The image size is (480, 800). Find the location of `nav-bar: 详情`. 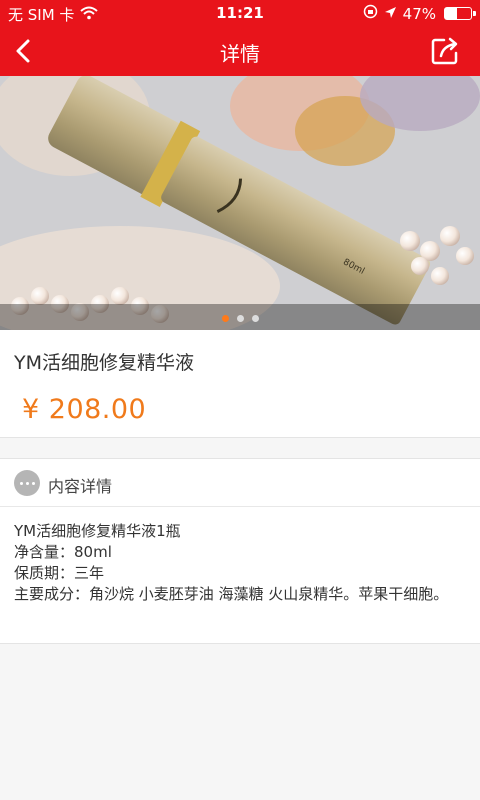

nav-bar: 详情 is located at coordinates (240, 51).